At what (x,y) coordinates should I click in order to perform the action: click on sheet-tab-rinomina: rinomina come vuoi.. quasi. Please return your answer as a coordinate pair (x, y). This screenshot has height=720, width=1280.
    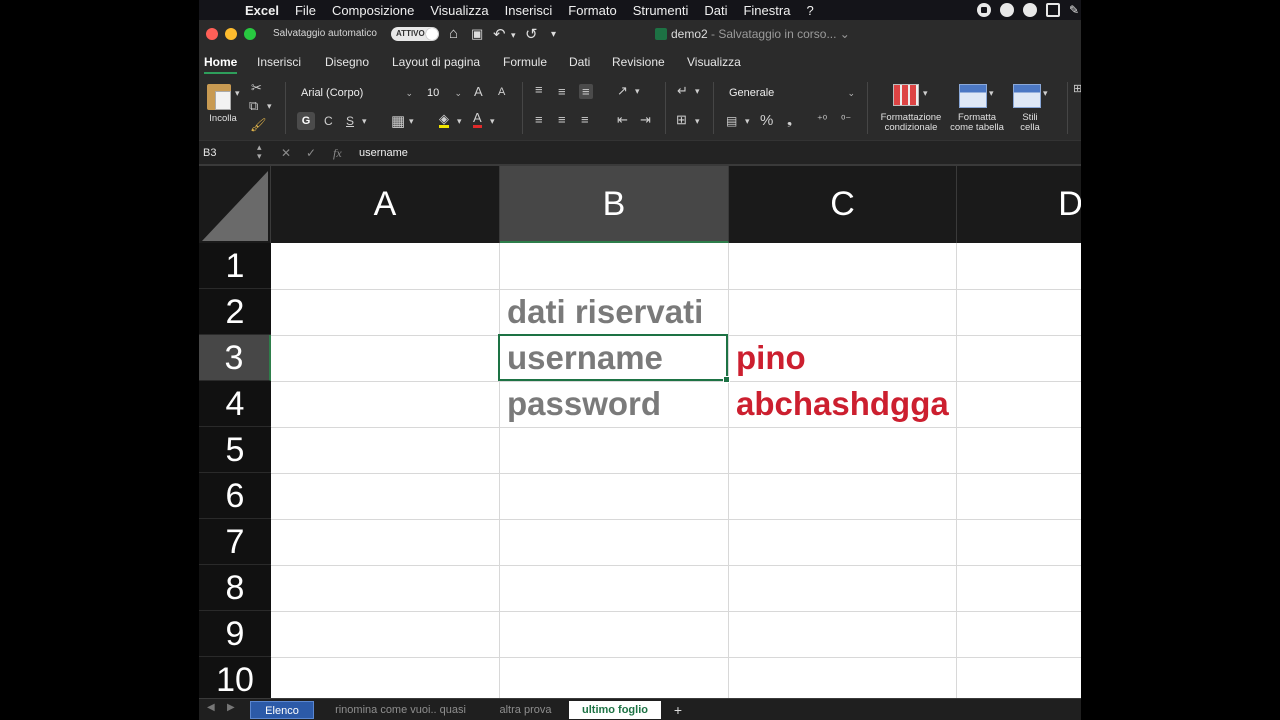
    Looking at the image, I should click on (400, 710).